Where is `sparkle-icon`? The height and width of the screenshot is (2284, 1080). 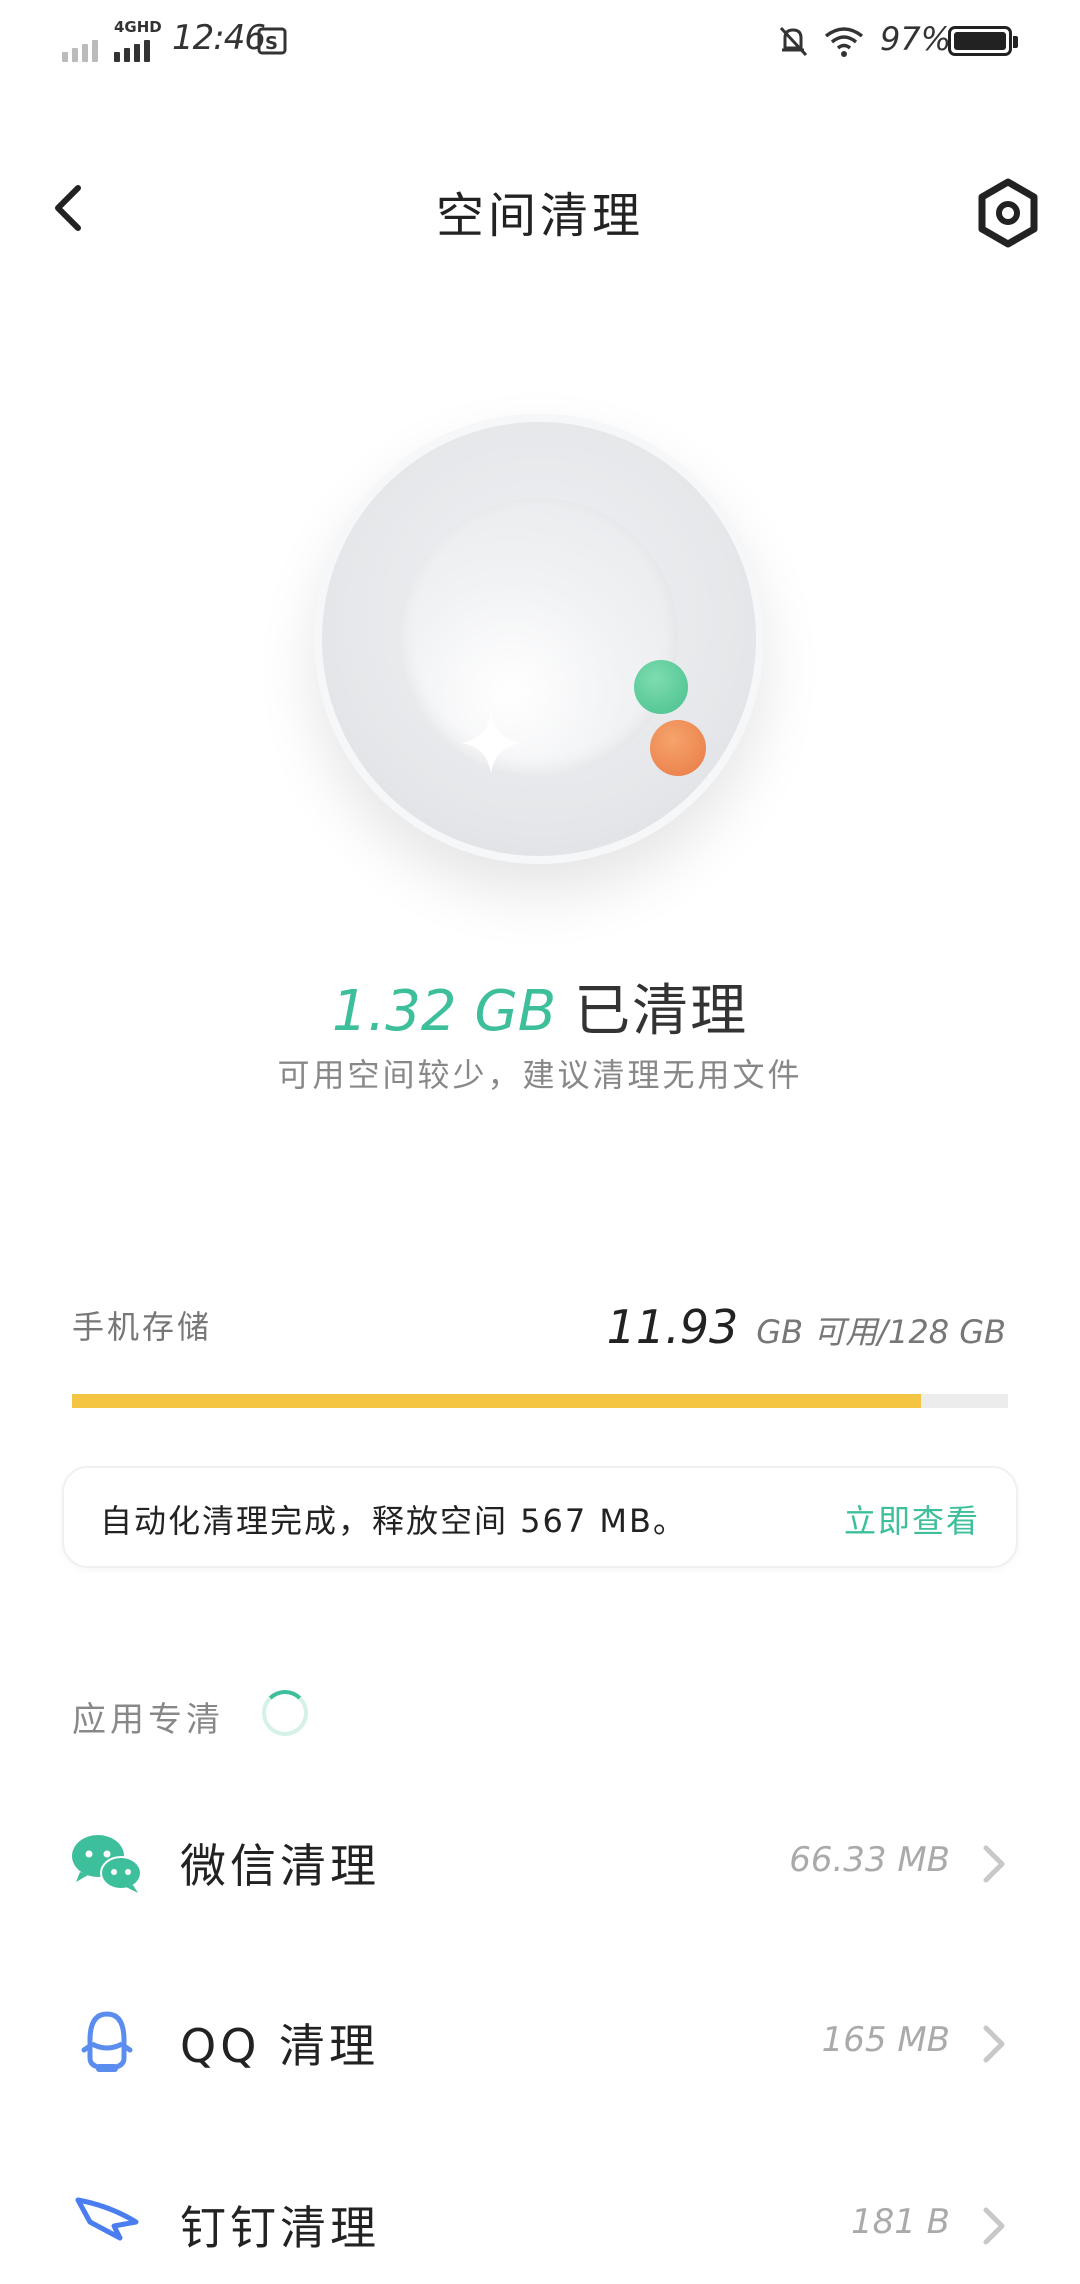
sparkle-icon is located at coordinates (491, 743).